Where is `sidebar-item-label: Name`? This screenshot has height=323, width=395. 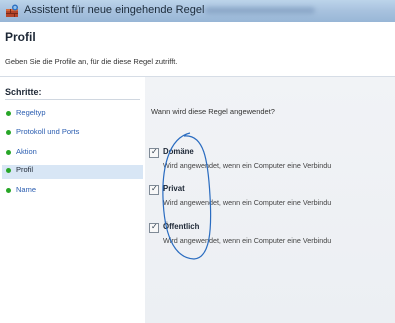 sidebar-item-label: Name is located at coordinates (26, 189).